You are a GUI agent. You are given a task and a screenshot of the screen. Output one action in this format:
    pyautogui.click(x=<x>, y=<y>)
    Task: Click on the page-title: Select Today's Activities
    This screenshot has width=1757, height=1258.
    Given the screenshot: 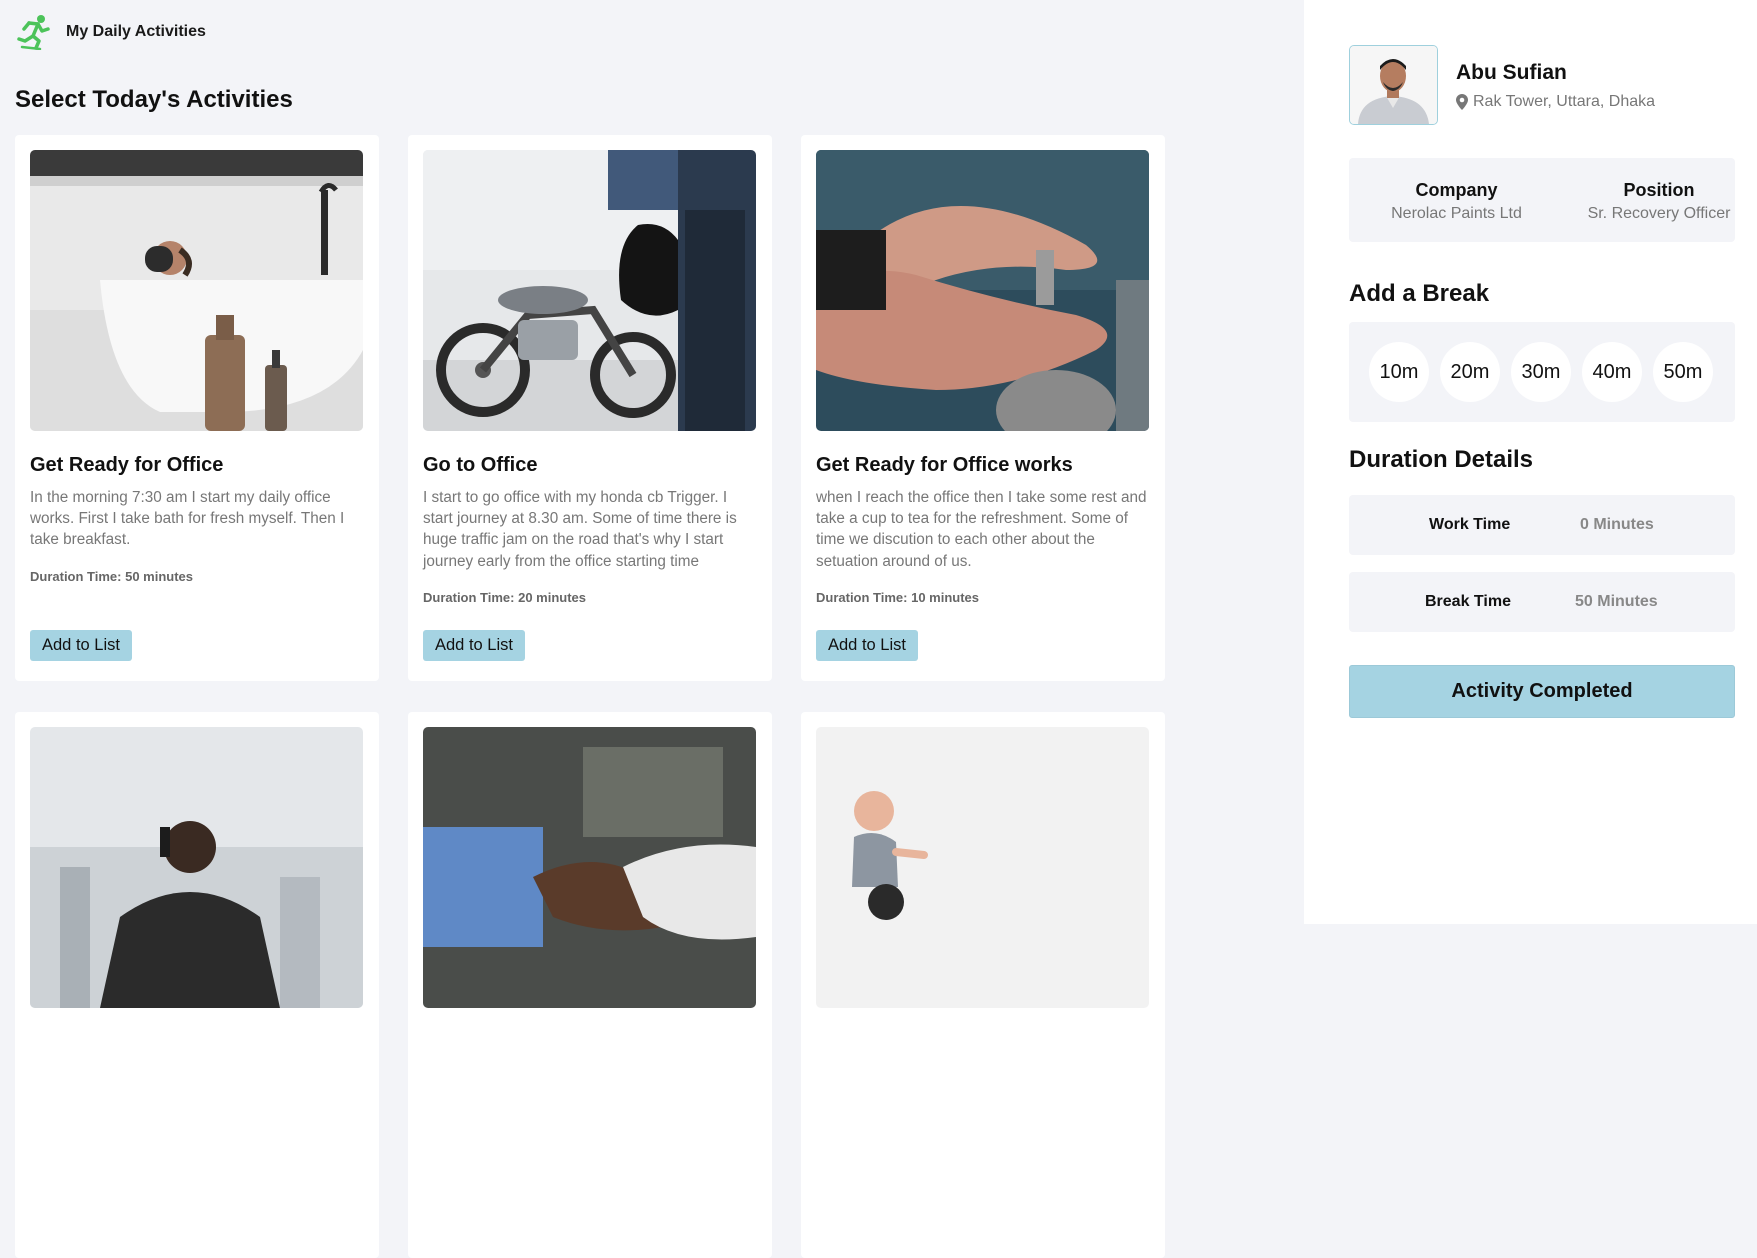 What is the action you would take?
    pyautogui.click(x=154, y=99)
    